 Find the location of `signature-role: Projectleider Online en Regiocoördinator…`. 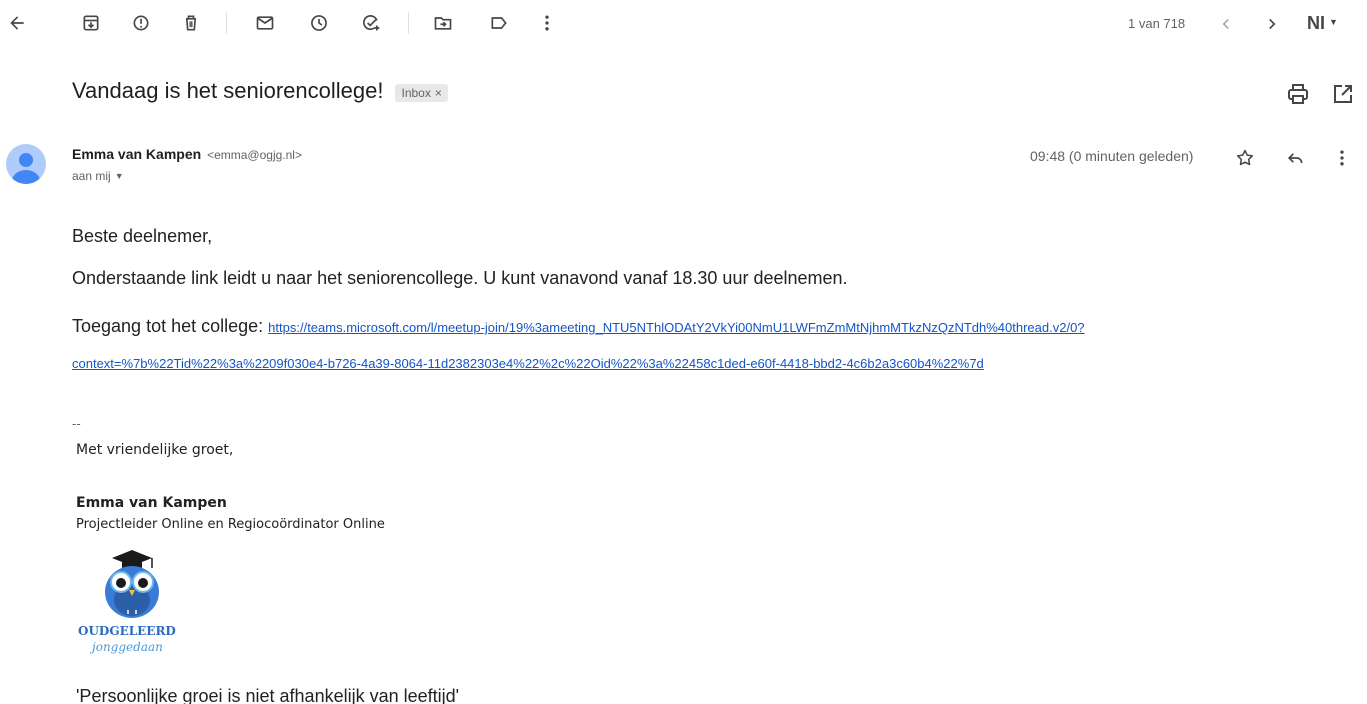

signature-role: Projectleider Online en Regiocoördinator… is located at coordinates (230, 524).